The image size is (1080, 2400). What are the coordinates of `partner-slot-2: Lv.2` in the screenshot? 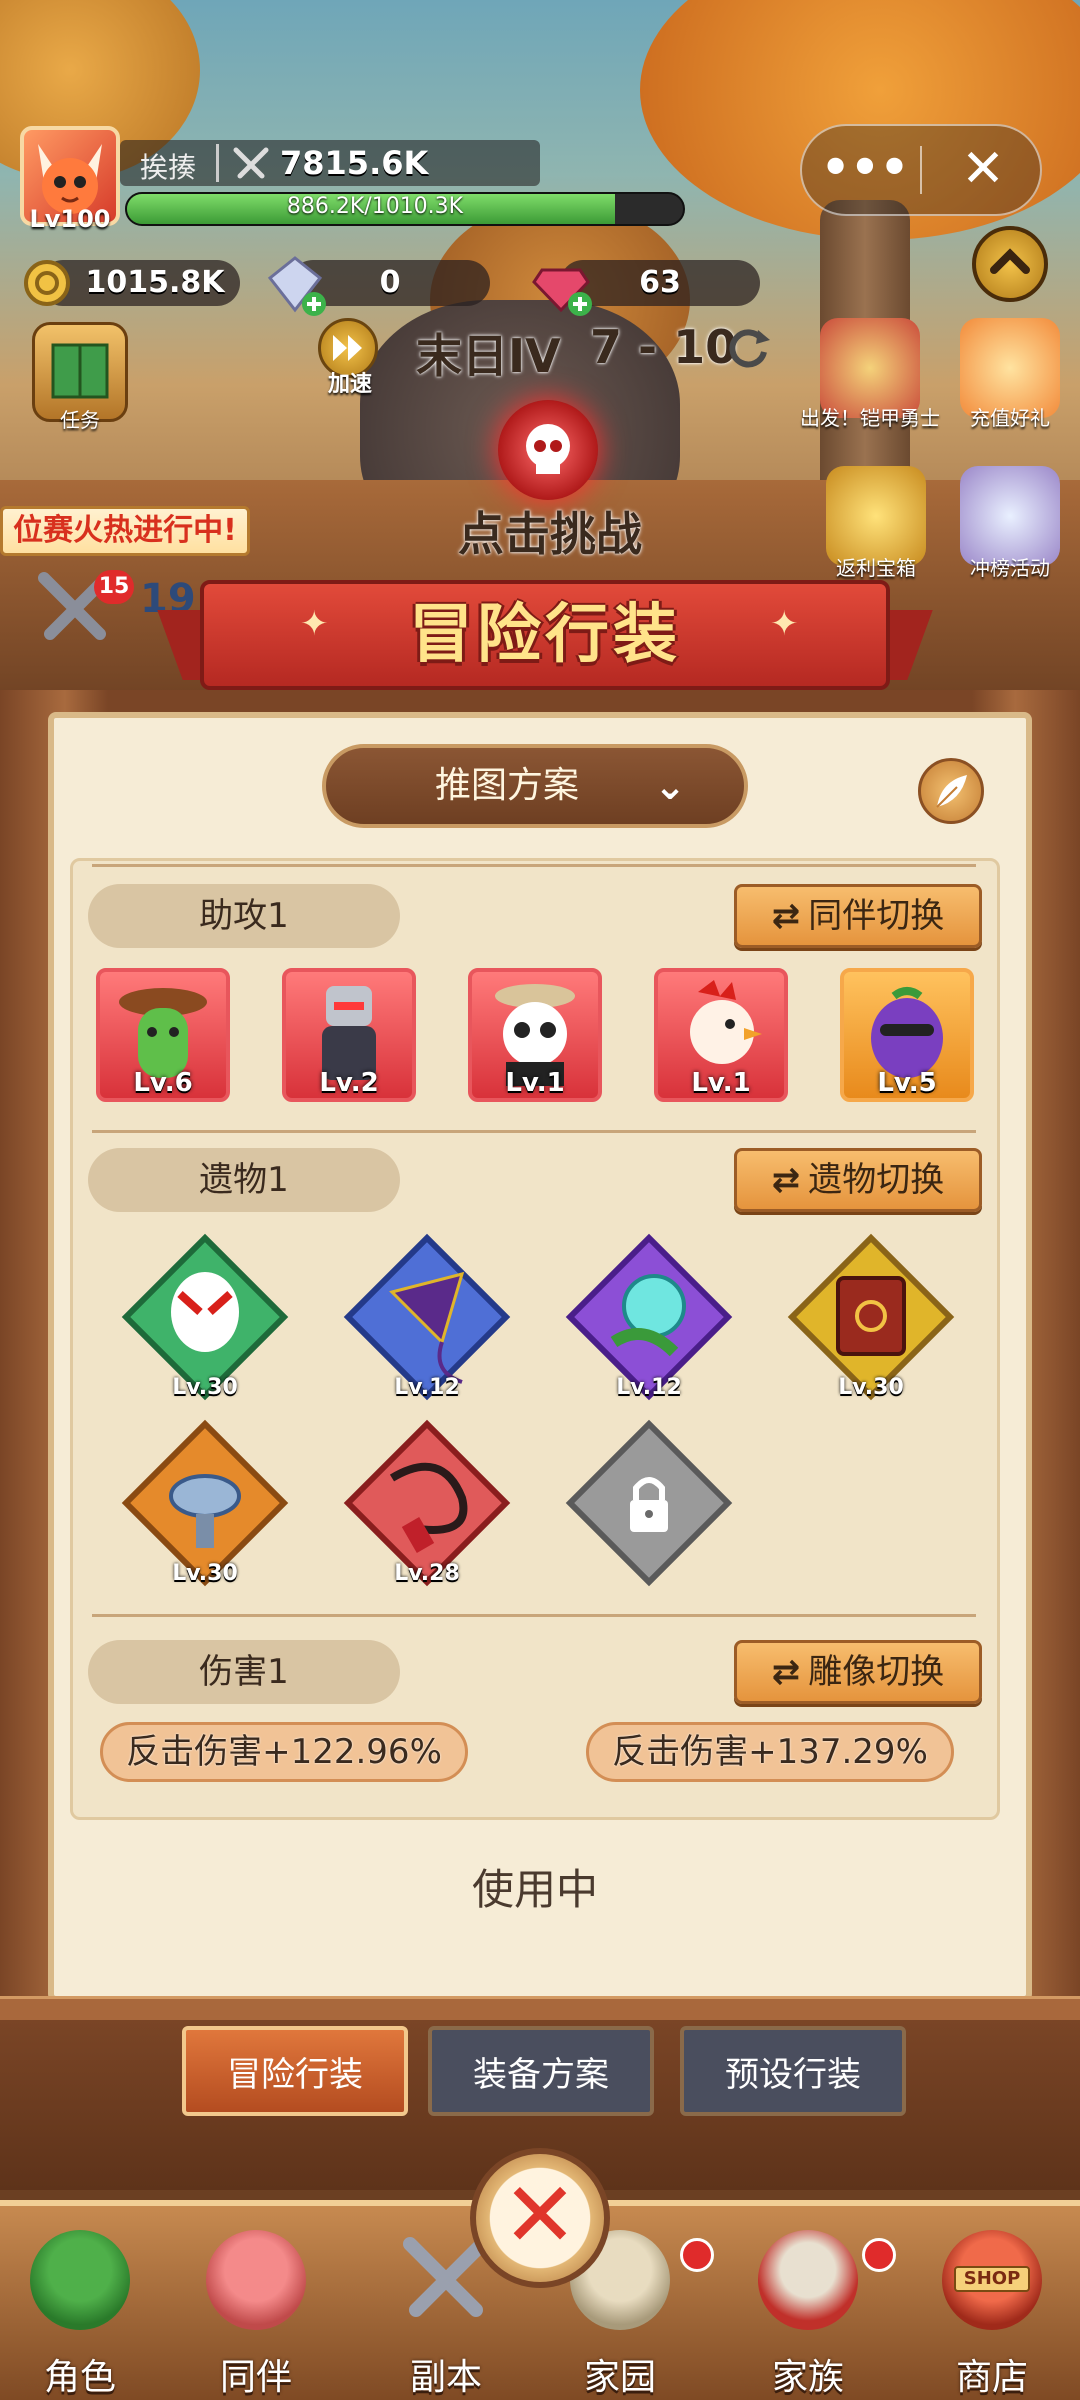 It's located at (349, 1035).